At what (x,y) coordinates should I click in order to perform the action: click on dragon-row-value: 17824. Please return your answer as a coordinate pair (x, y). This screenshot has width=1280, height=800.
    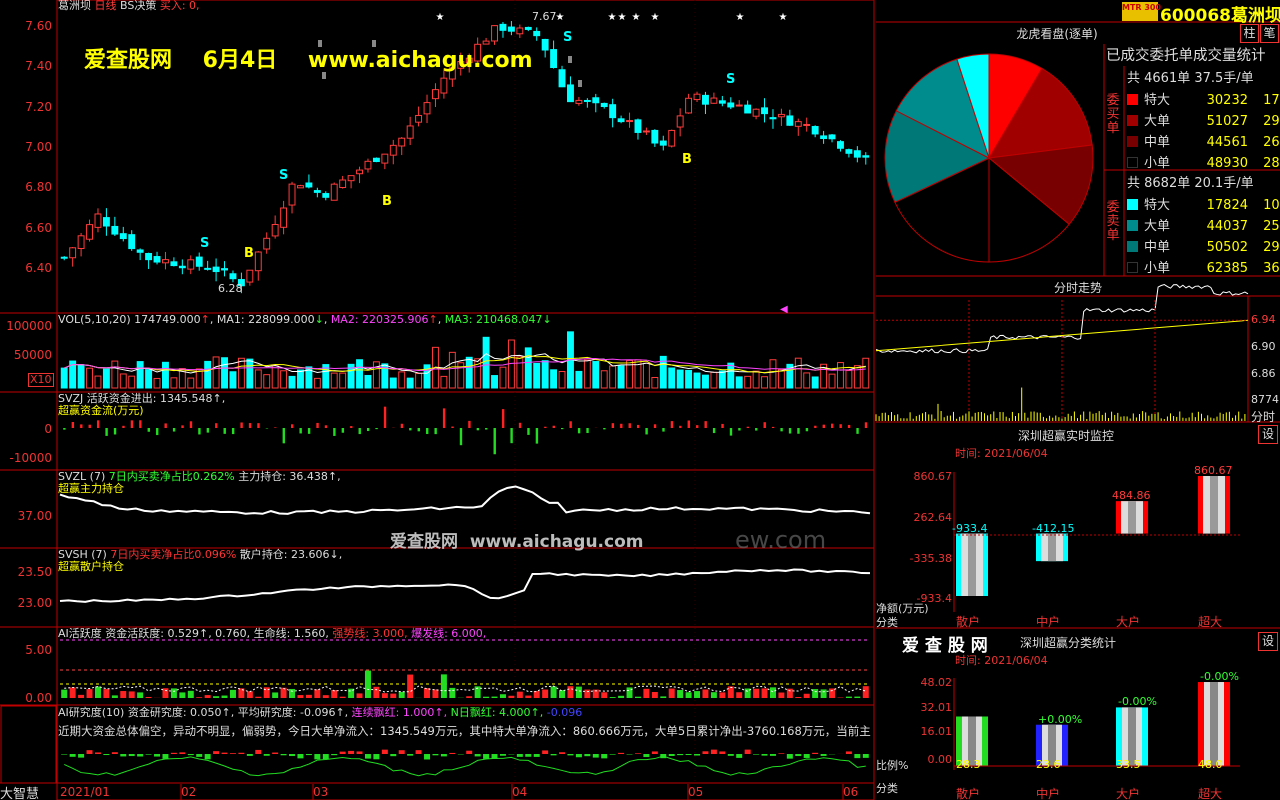
    Looking at the image, I should click on (1227, 205).